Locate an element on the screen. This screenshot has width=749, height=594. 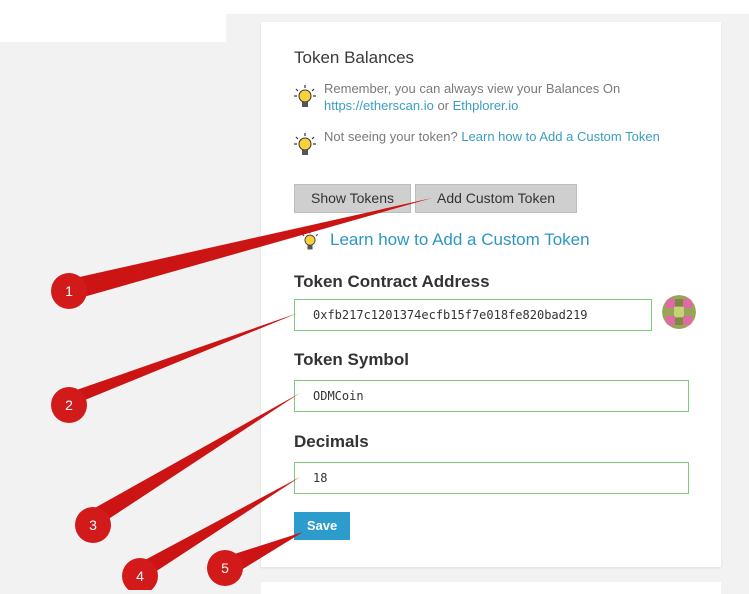
top-blank-bar is located at coordinates (487, 7).